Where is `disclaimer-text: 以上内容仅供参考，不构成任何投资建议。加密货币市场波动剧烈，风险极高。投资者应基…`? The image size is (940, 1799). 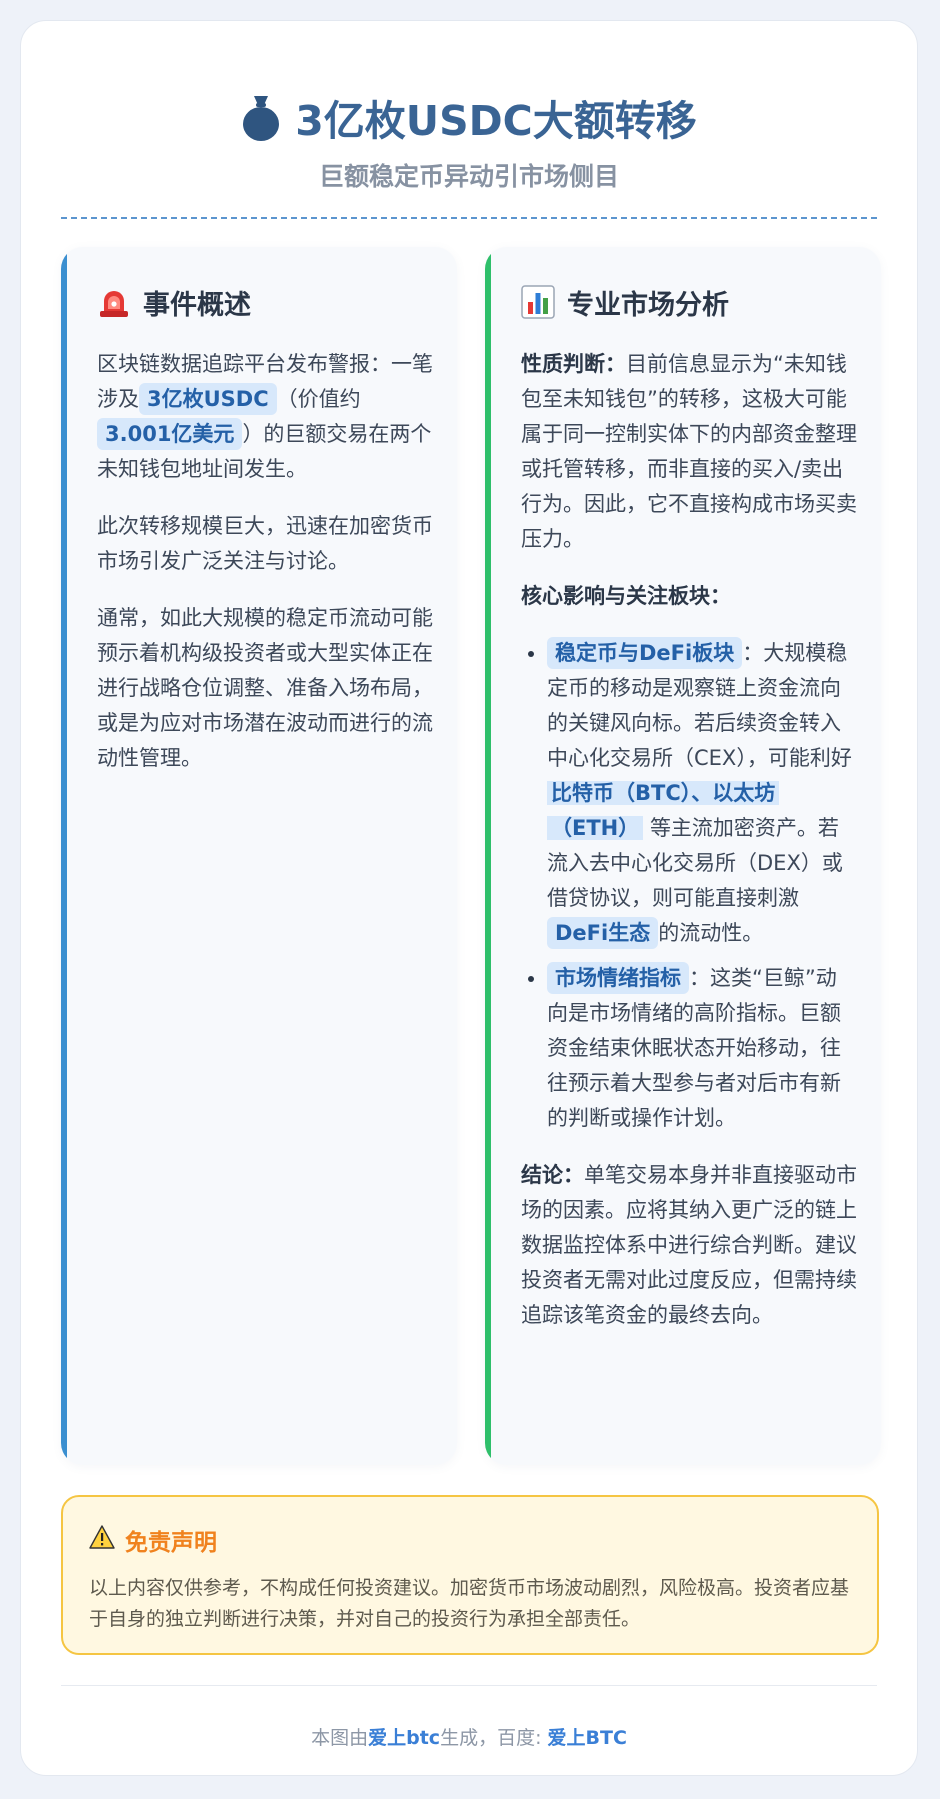
disclaimer-text: 以上内容仅供参考，不构成任何投资建议。加密货币市场波动剧烈，风险极高。投资者应基… is located at coordinates (469, 1603).